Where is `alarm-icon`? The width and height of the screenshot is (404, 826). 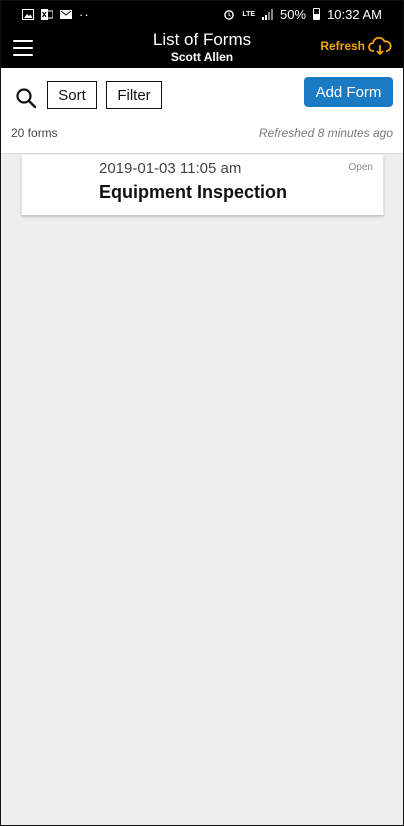 alarm-icon is located at coordinates (229, 14).